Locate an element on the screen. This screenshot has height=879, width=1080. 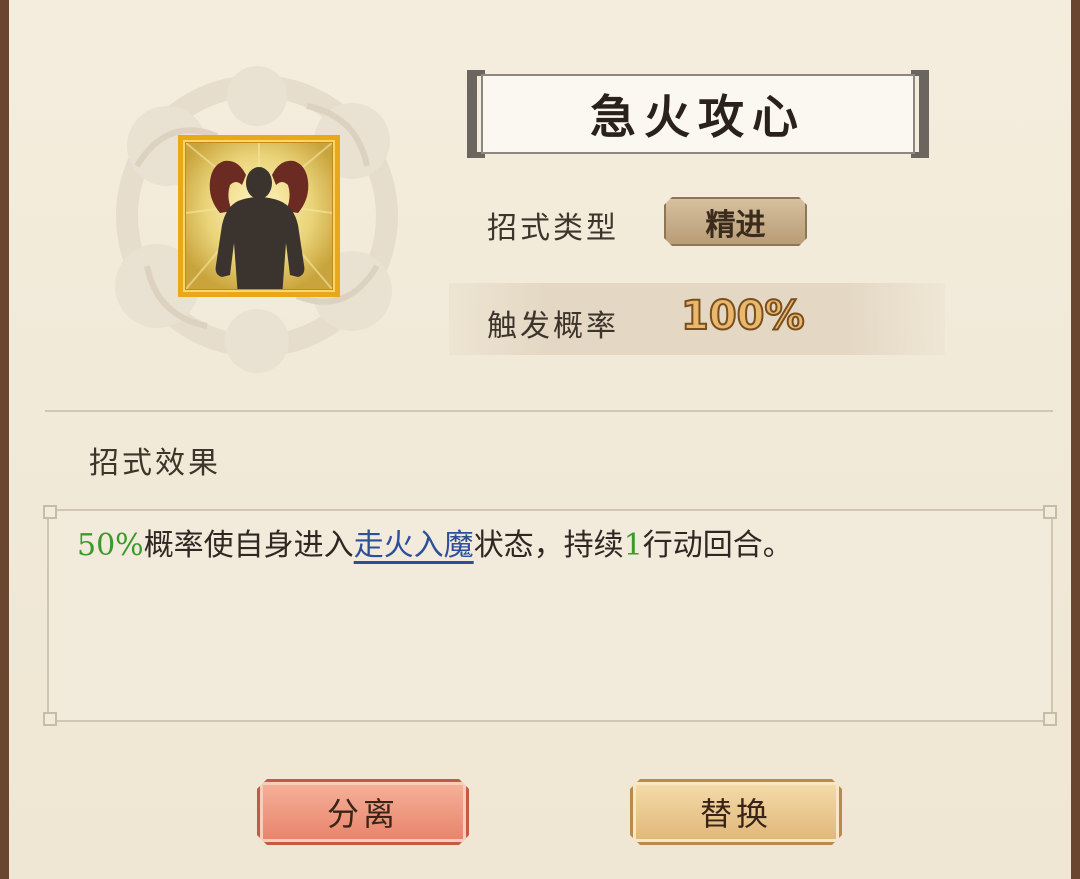
effect-text-1: 概率使自身进入 is located at coordinates (248, 545).